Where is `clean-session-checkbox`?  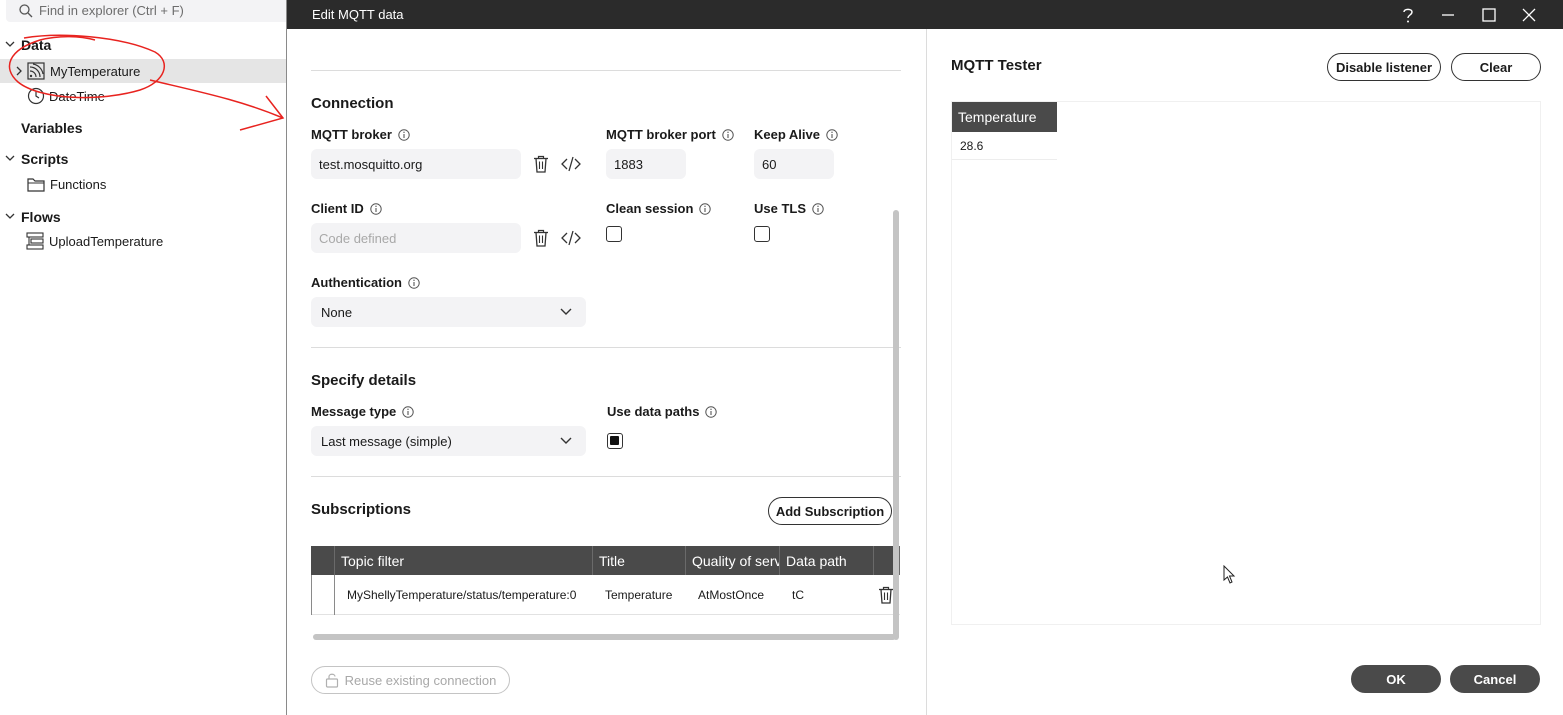
clean-session-checkbox is located at coordinates (614, 234).